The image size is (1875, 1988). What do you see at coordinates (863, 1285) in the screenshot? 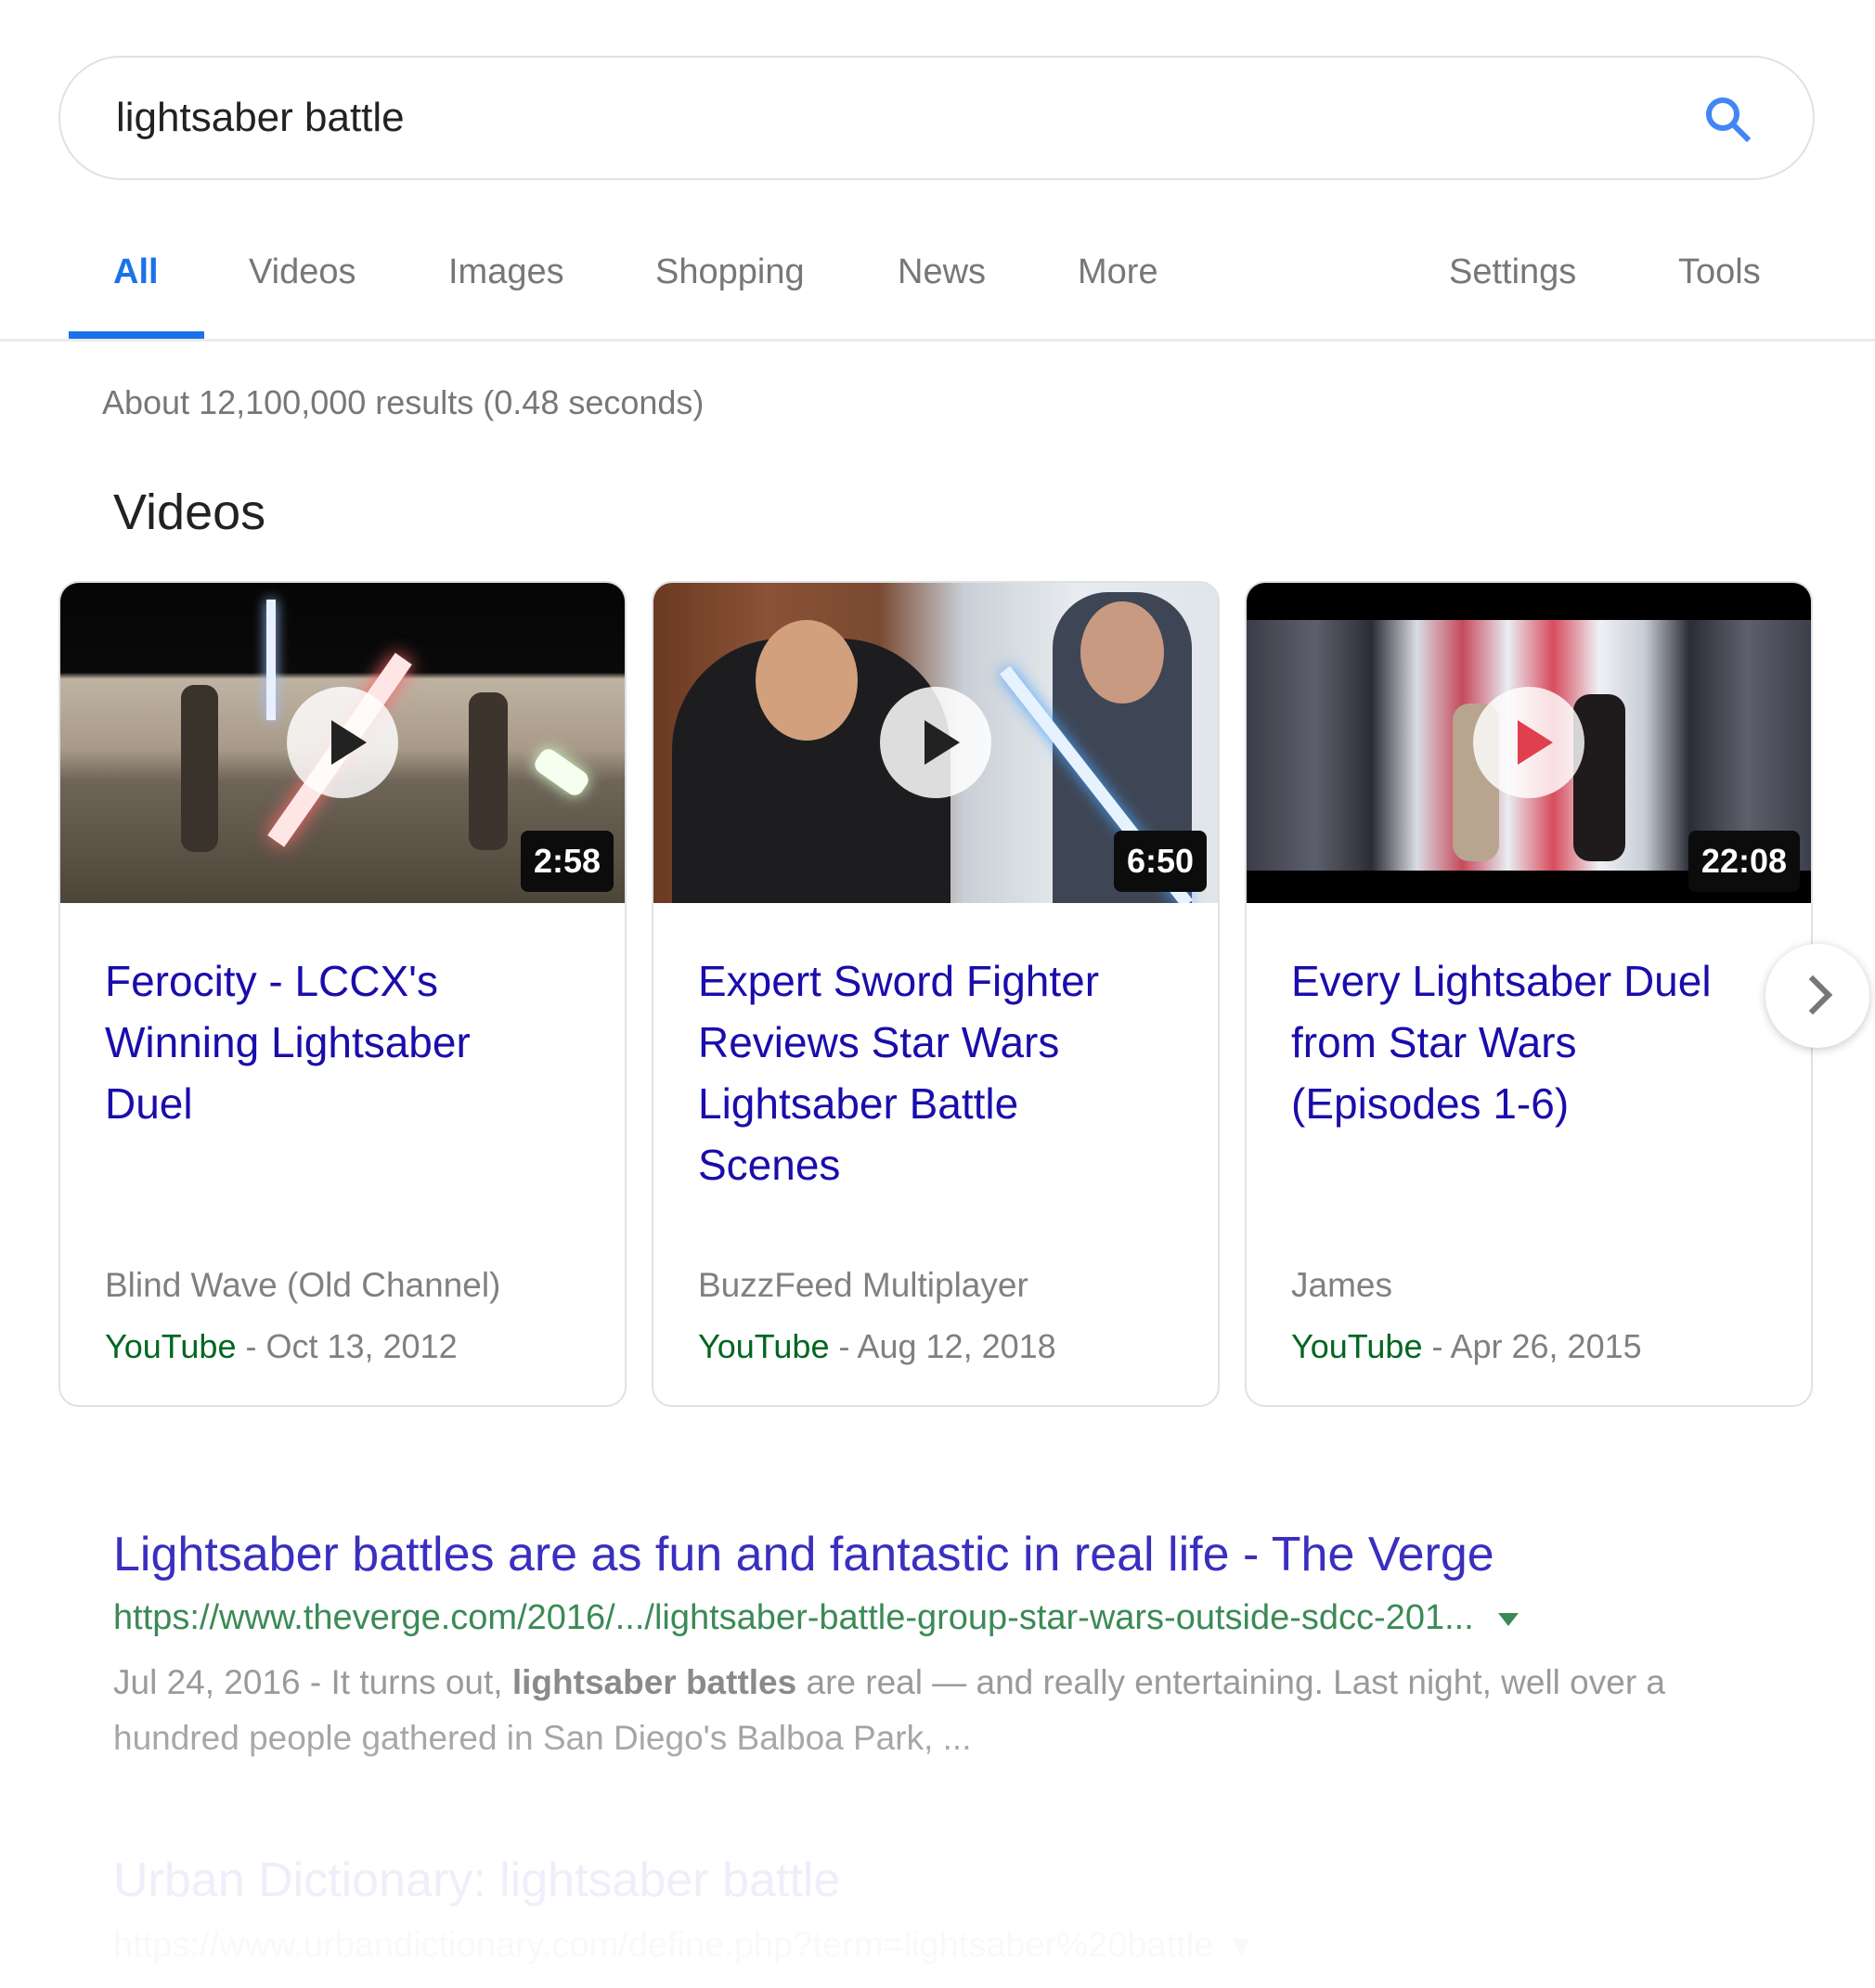
I see `video-channel: BuzzFeed Multiplayer` at bounding box center [863, 1285].